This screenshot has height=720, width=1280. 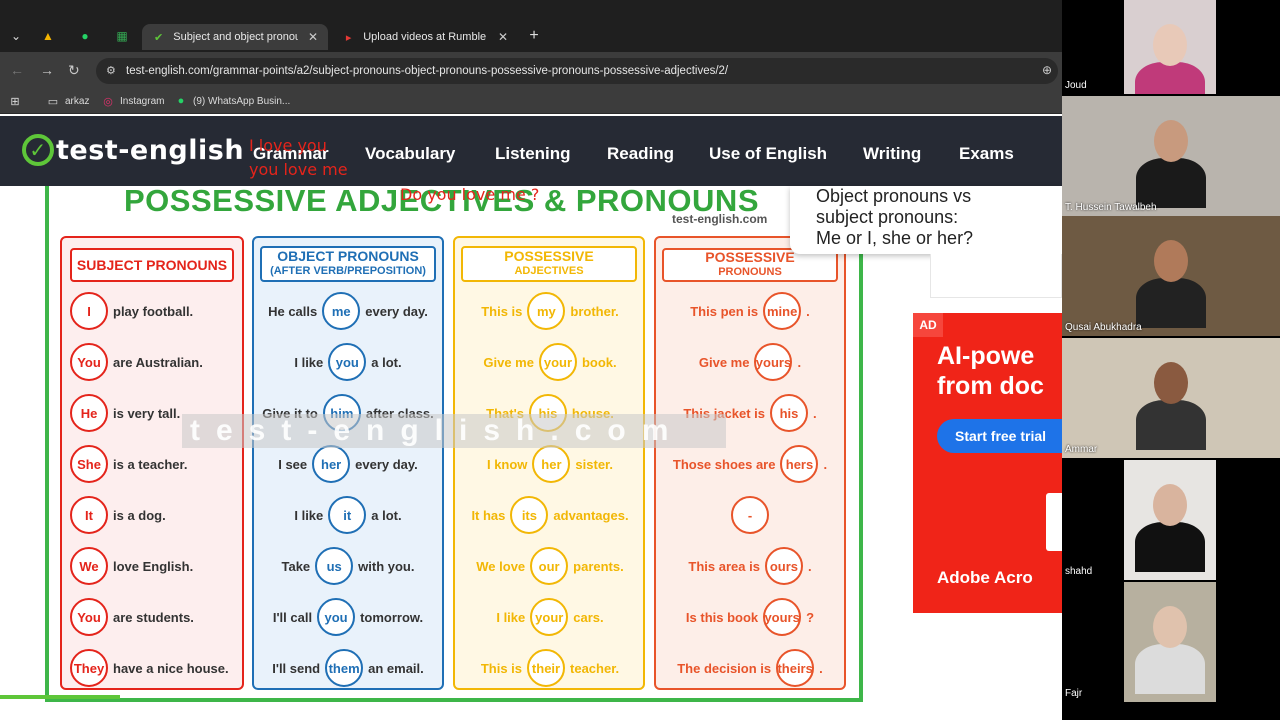 I want to click on example-sentence: This is my brother., so click(x=550, y=311).